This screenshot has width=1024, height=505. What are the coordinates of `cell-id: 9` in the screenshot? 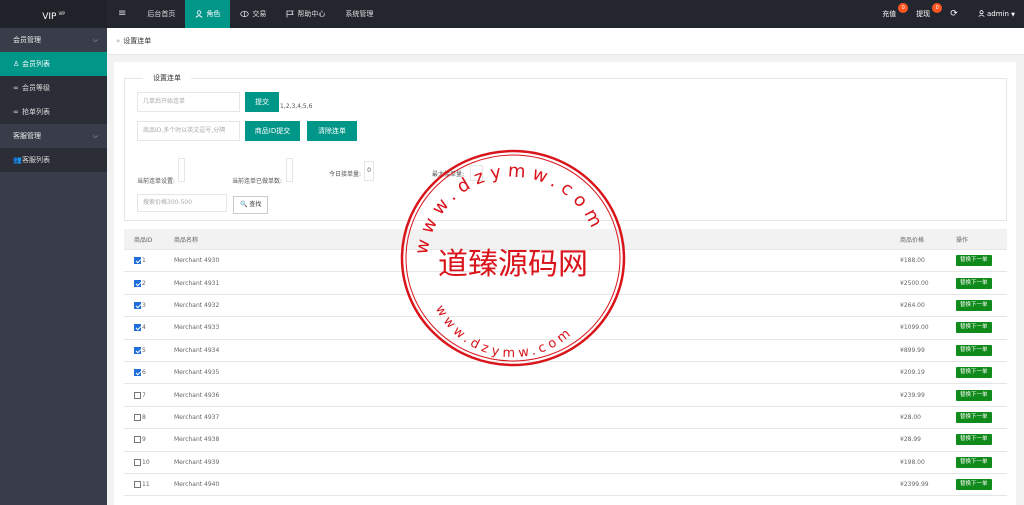 It's located at (140, 439).